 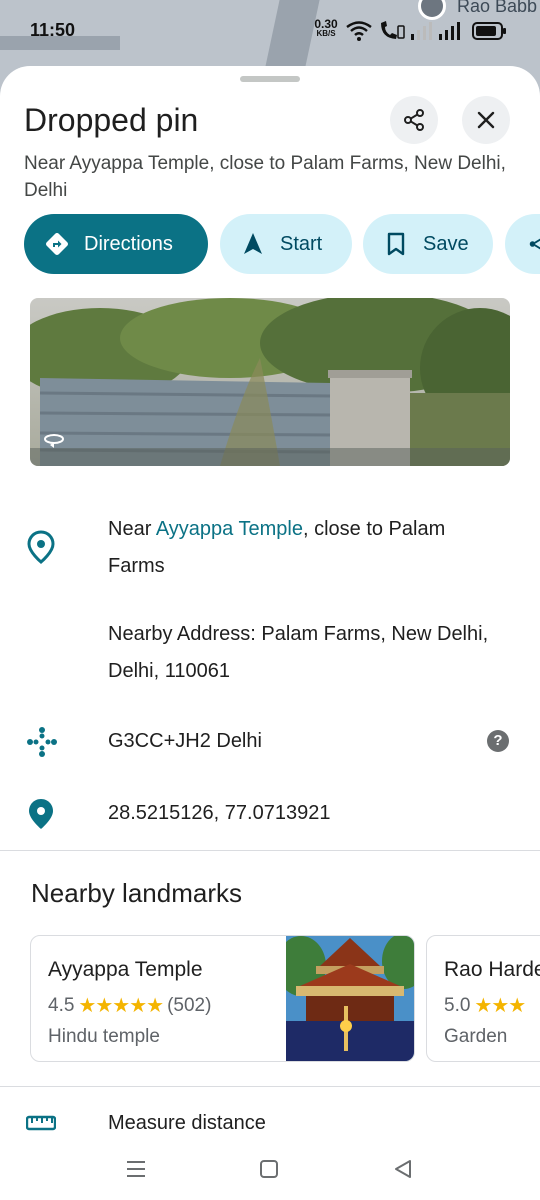 I want to click on signal-icon, so click(x=449, y=31).